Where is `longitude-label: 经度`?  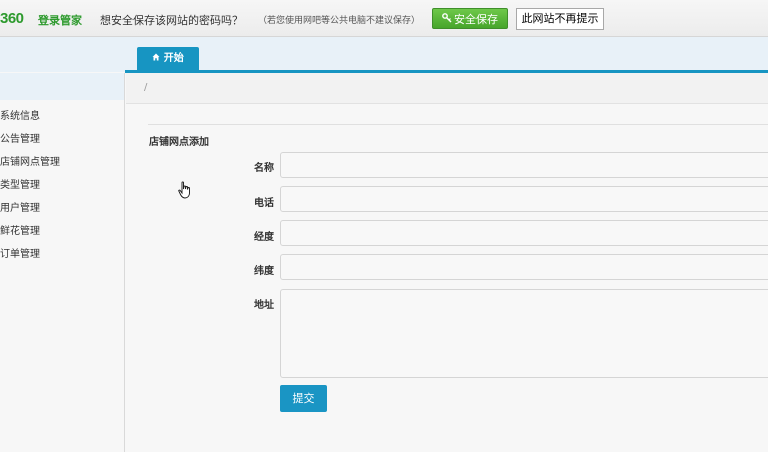
longitude-label: 经度 is located at coordinates (264, 237).